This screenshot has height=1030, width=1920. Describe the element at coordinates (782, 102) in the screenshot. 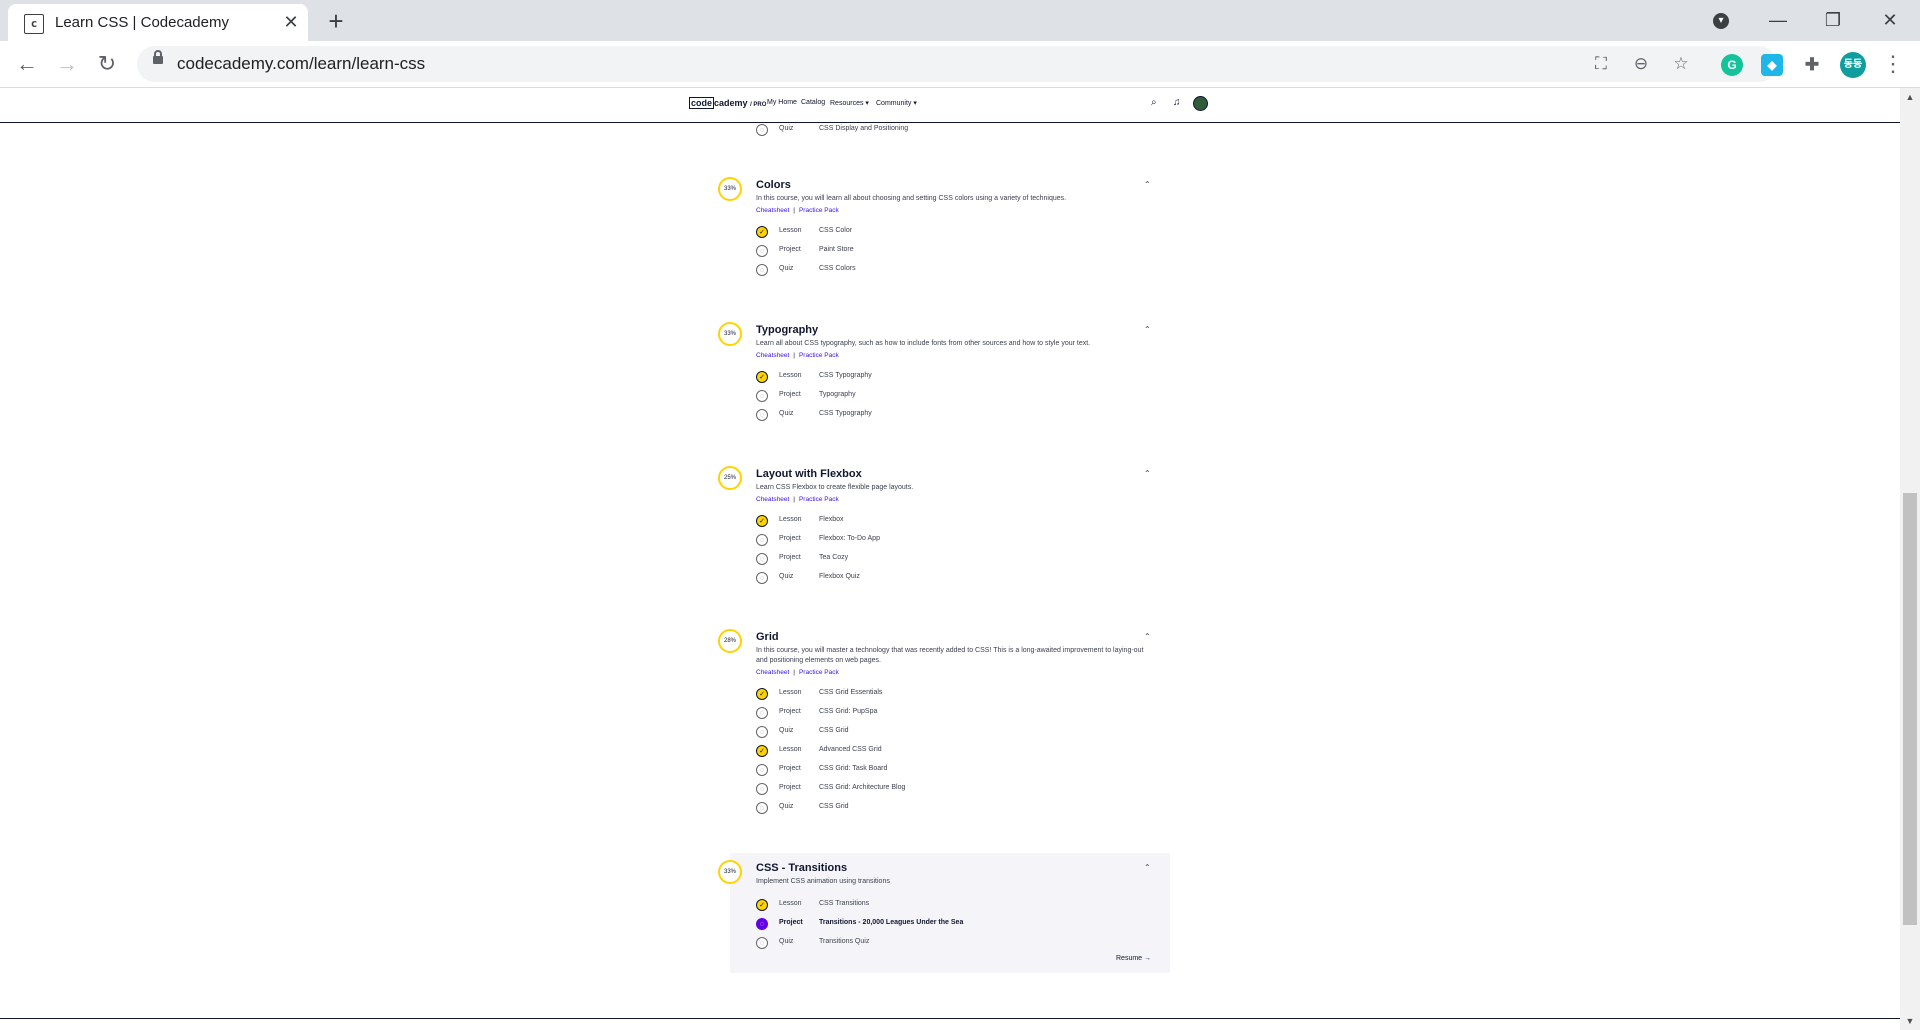

I see `nav-my-home: My Home` at that location.